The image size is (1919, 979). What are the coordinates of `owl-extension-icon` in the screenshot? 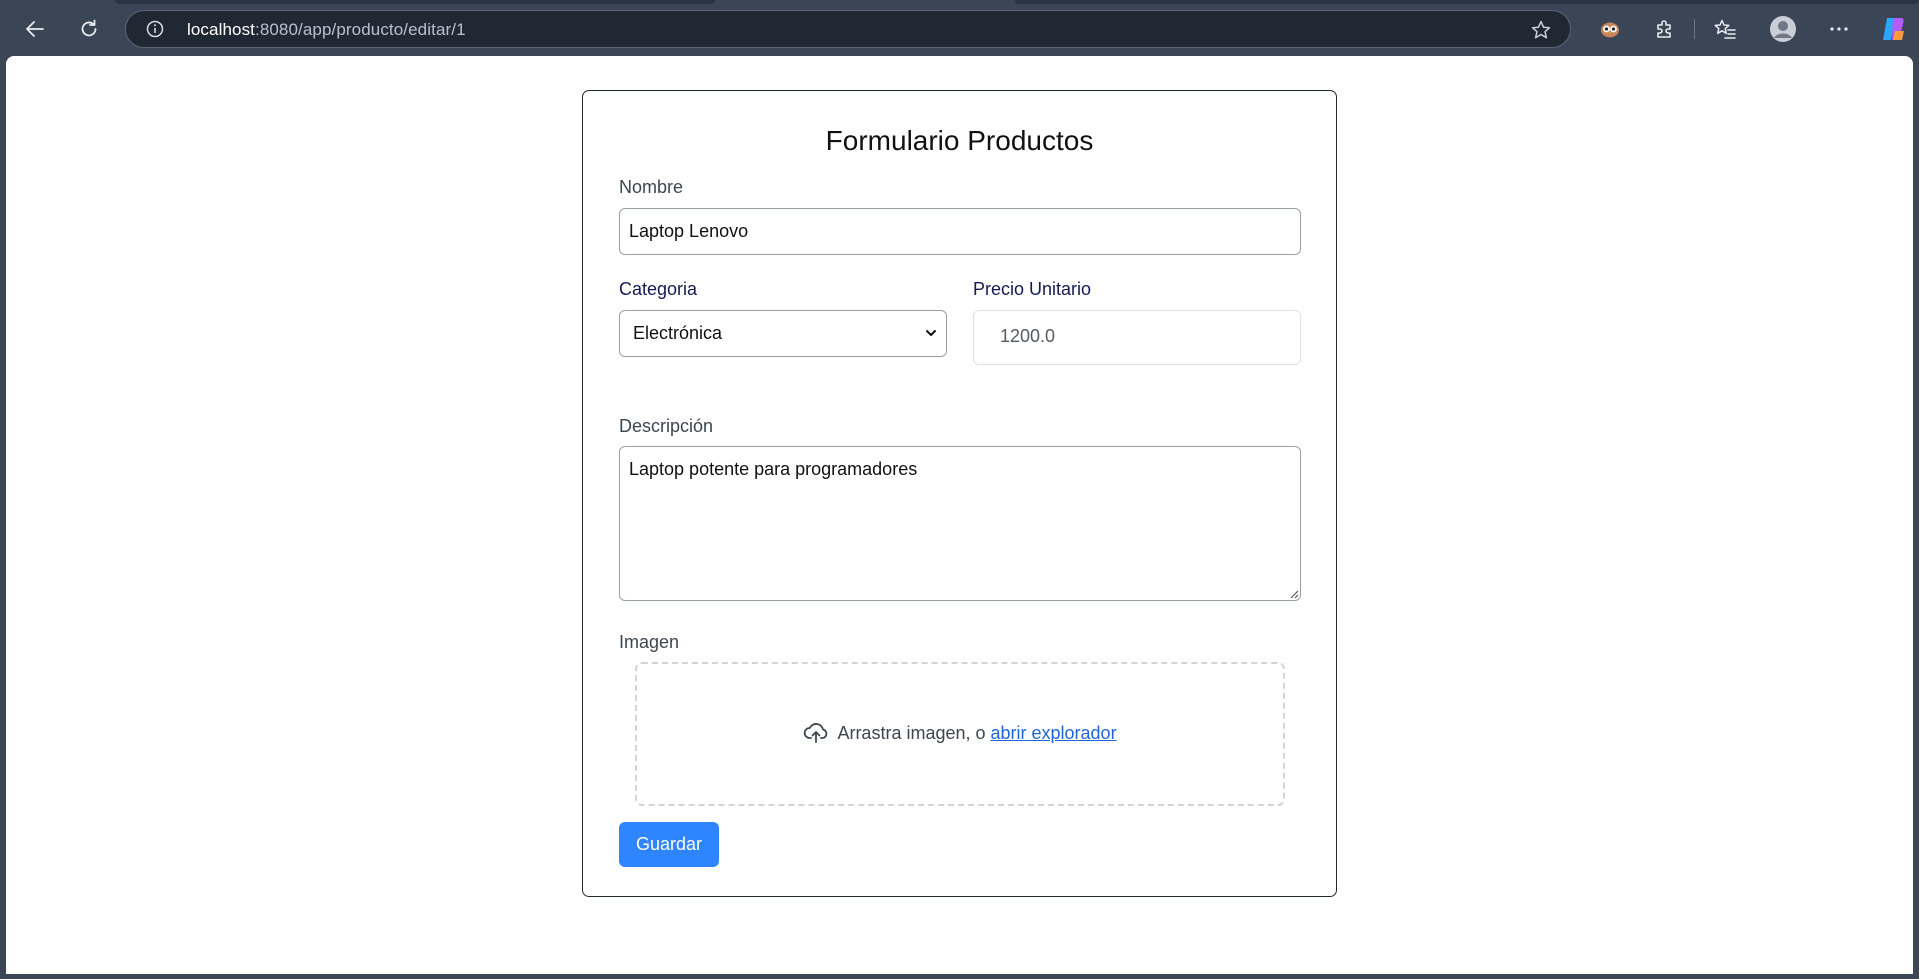 It's located at (1610, 30).